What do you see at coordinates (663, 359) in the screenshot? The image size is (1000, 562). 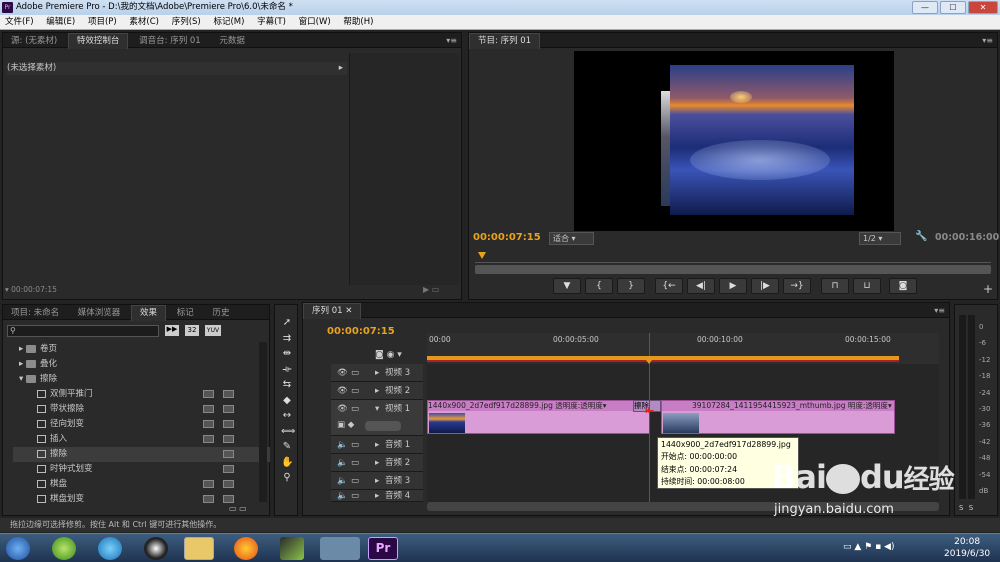 I see `work-area-bar` at bounding box center [663, 359].